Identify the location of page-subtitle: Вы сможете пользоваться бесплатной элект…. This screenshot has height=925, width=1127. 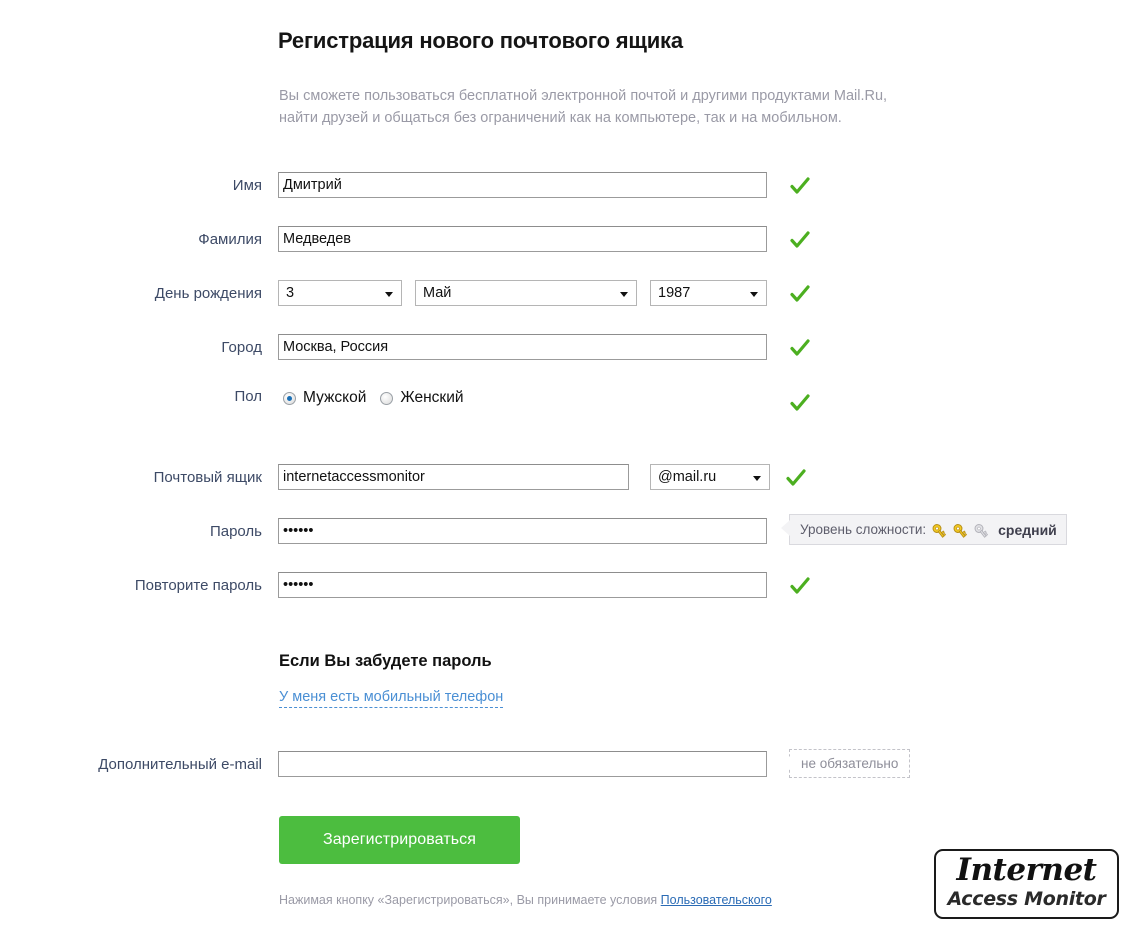
(583, 107).